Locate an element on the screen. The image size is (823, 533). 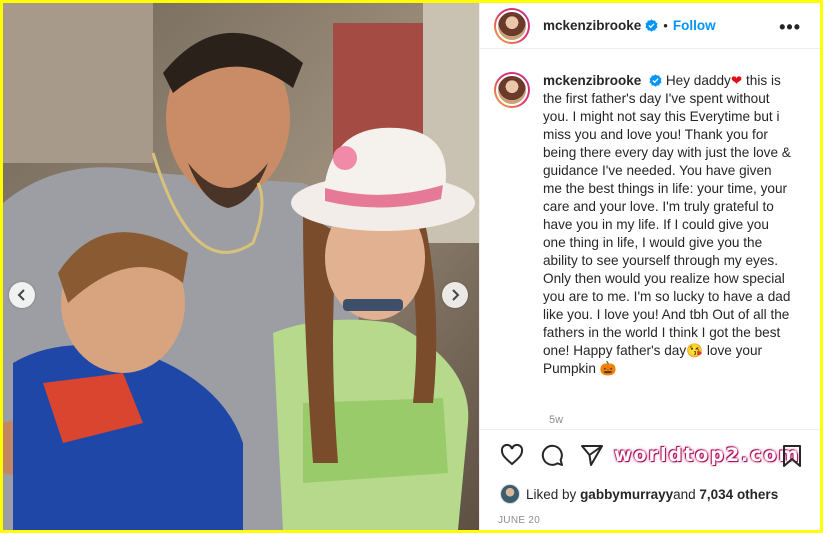
chevron-left-icon is located at coordinates (21, 295).